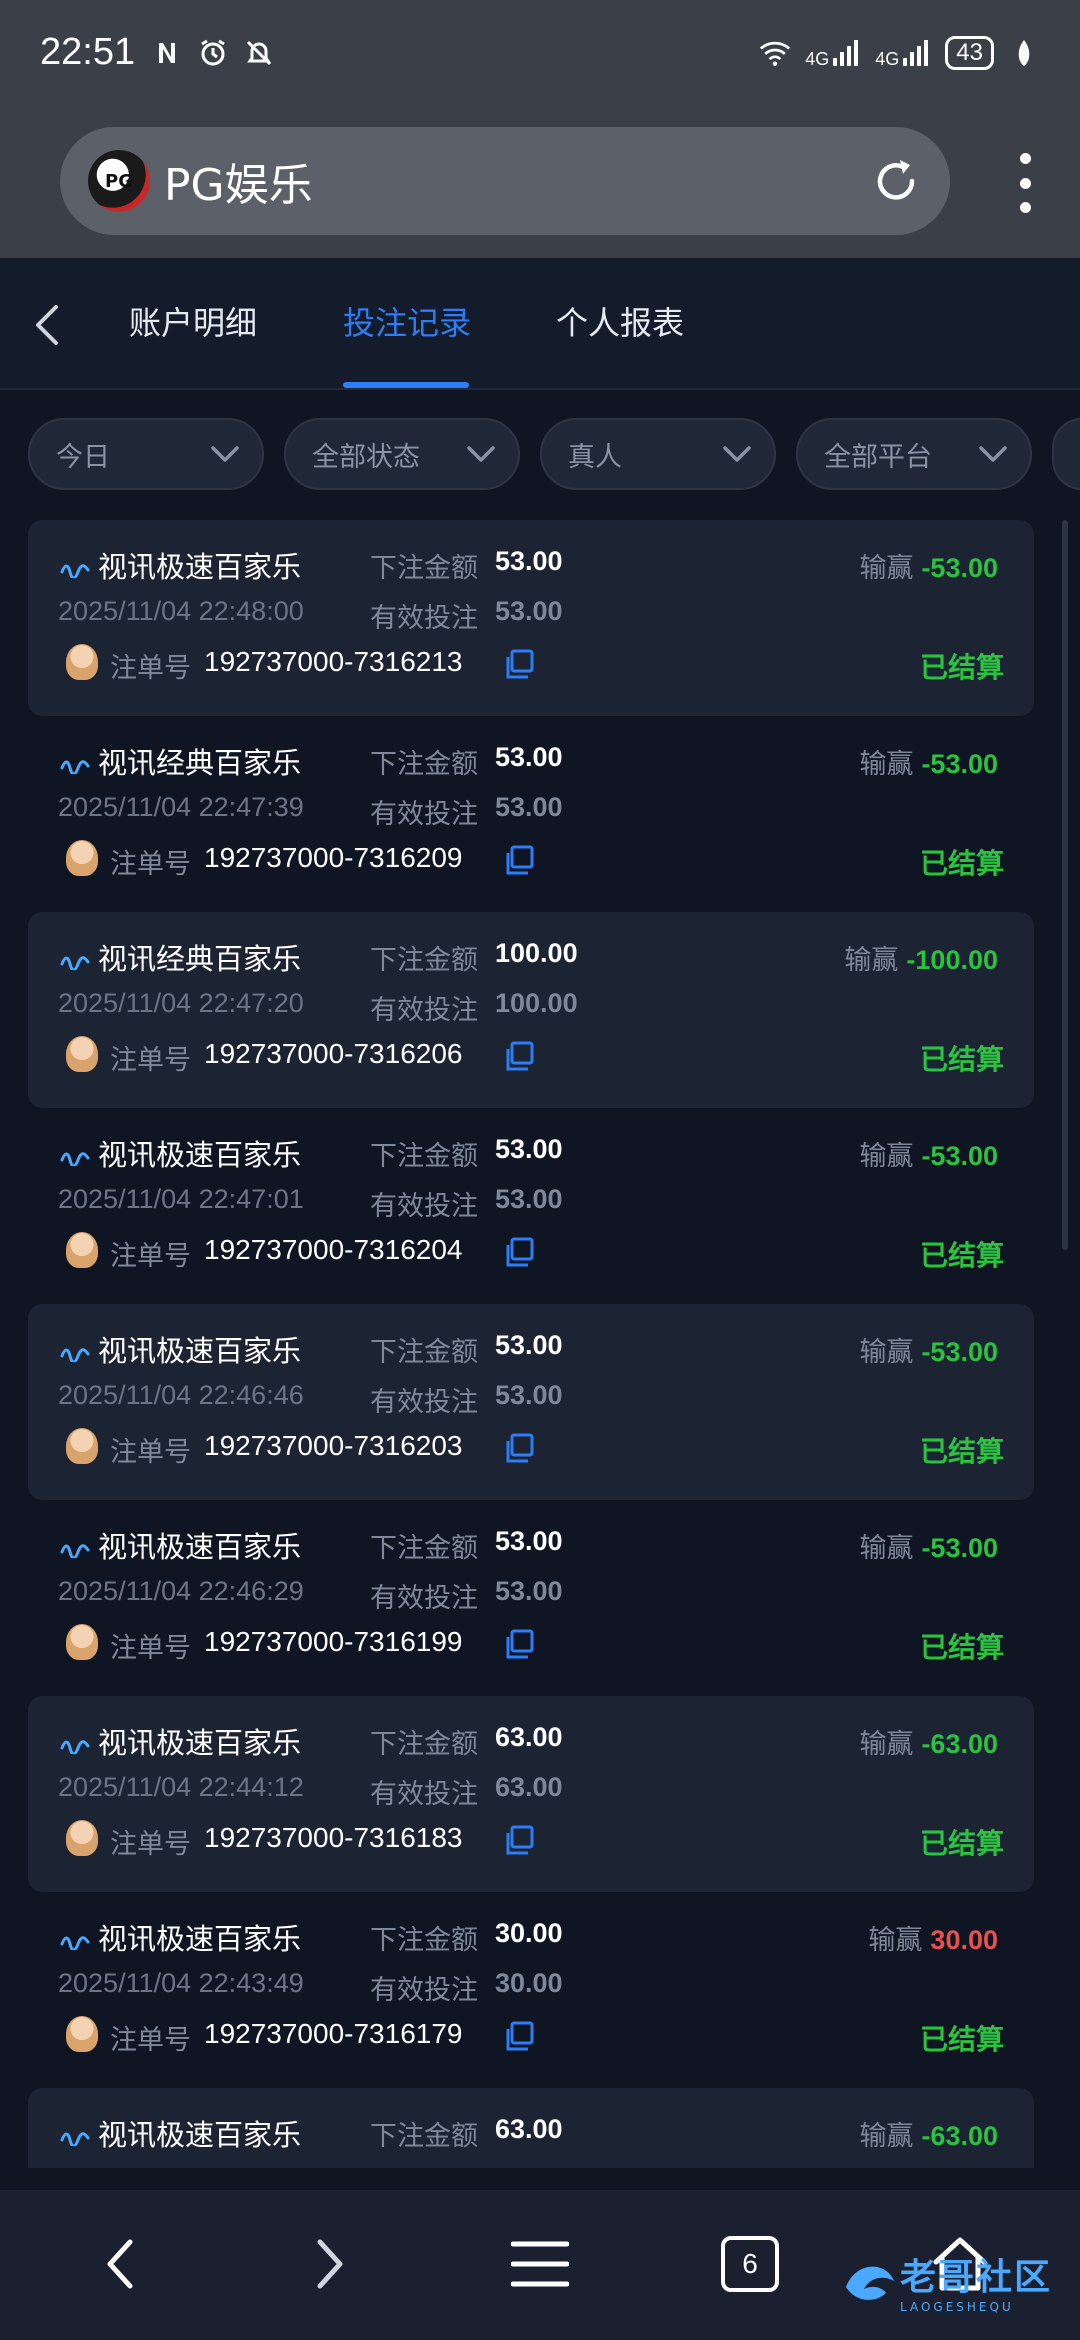  I want to click on win-loss: 输赢 30.00, so click(933, 1937).